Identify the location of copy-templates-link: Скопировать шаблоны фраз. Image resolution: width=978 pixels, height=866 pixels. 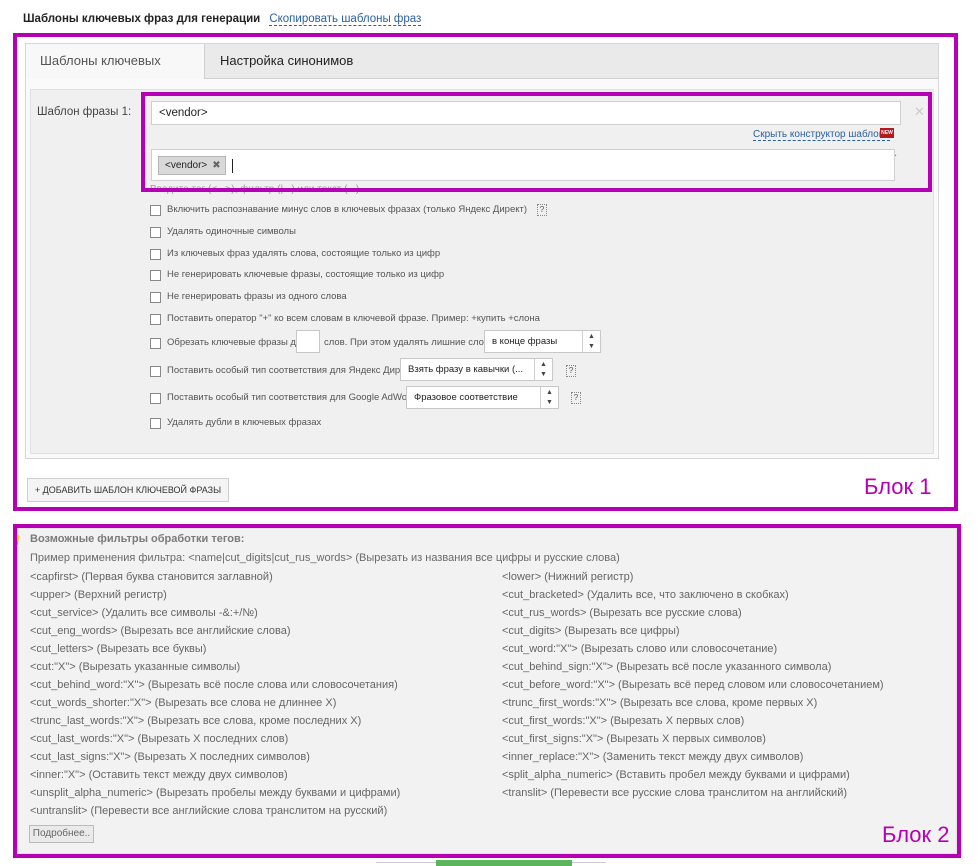
(345, 19).